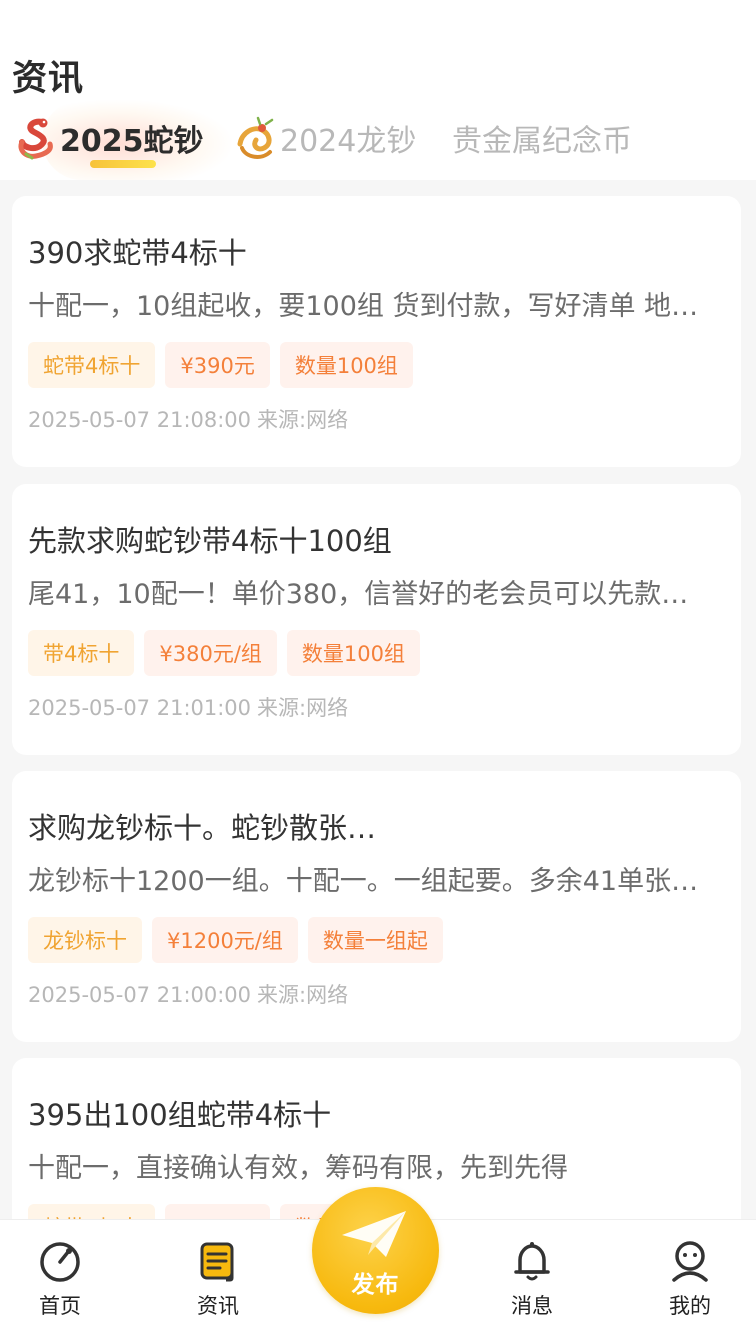 This screenshot has height=1326, width=756. What do you see at coordinates (85, 940) in the screenshot?
I see `tag-item-type: 龙钞标十` at bounding box center [85, 940].